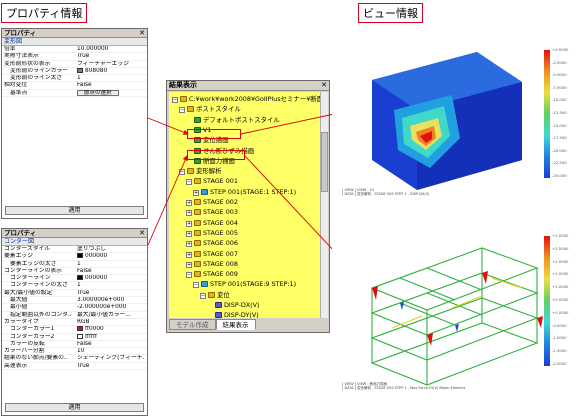  What do you see at coordinates (447, 121) in the screenshot?
I see `contour-model-graphic` at bounding box center [447, 121].